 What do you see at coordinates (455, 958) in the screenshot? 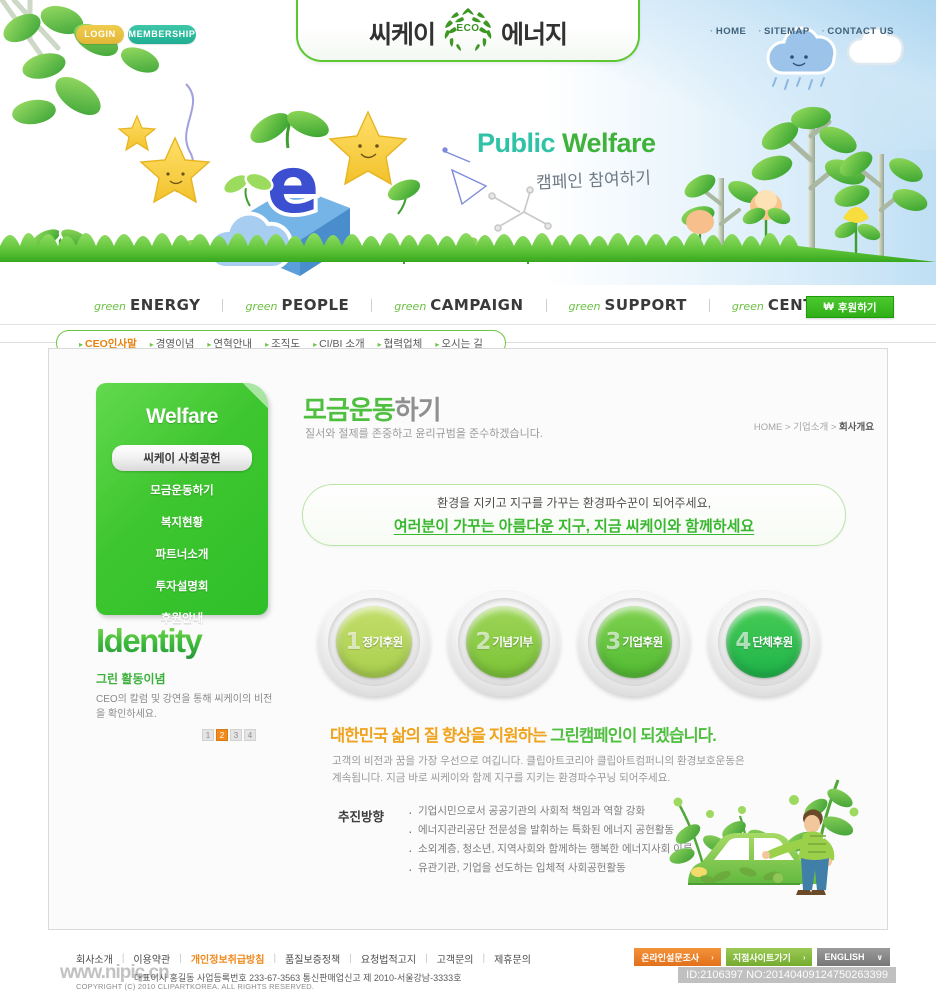
I see `footer-link-customer-inquiry: 고객문의` at bounding box center [455, 958].